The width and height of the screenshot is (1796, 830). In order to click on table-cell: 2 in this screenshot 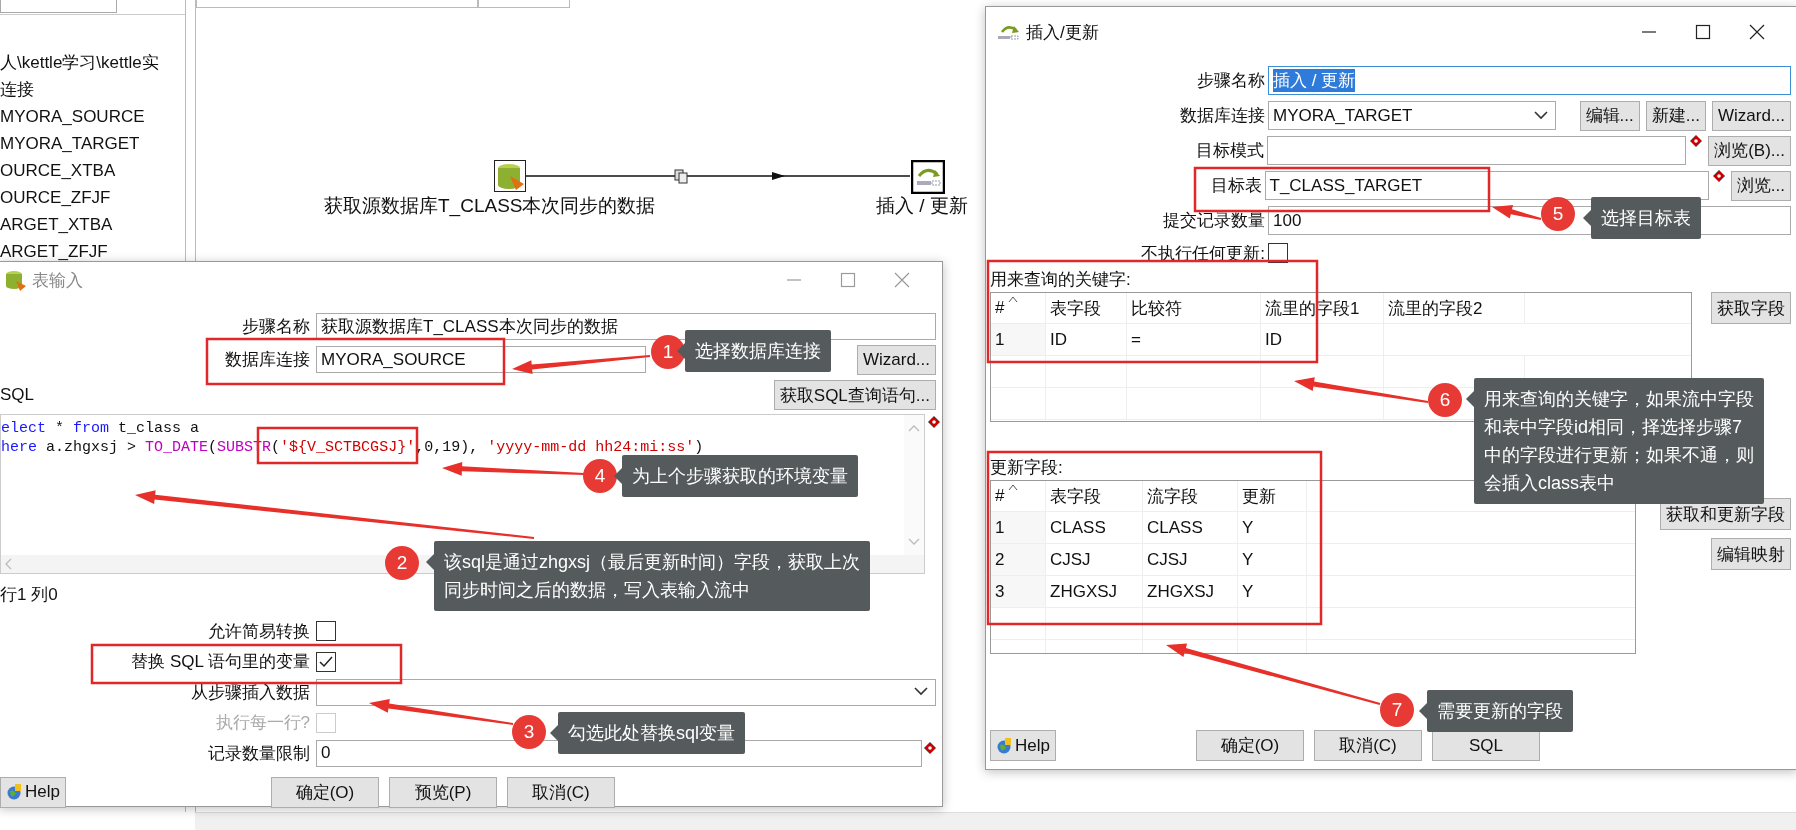, I will do `click(1018, 559)`.